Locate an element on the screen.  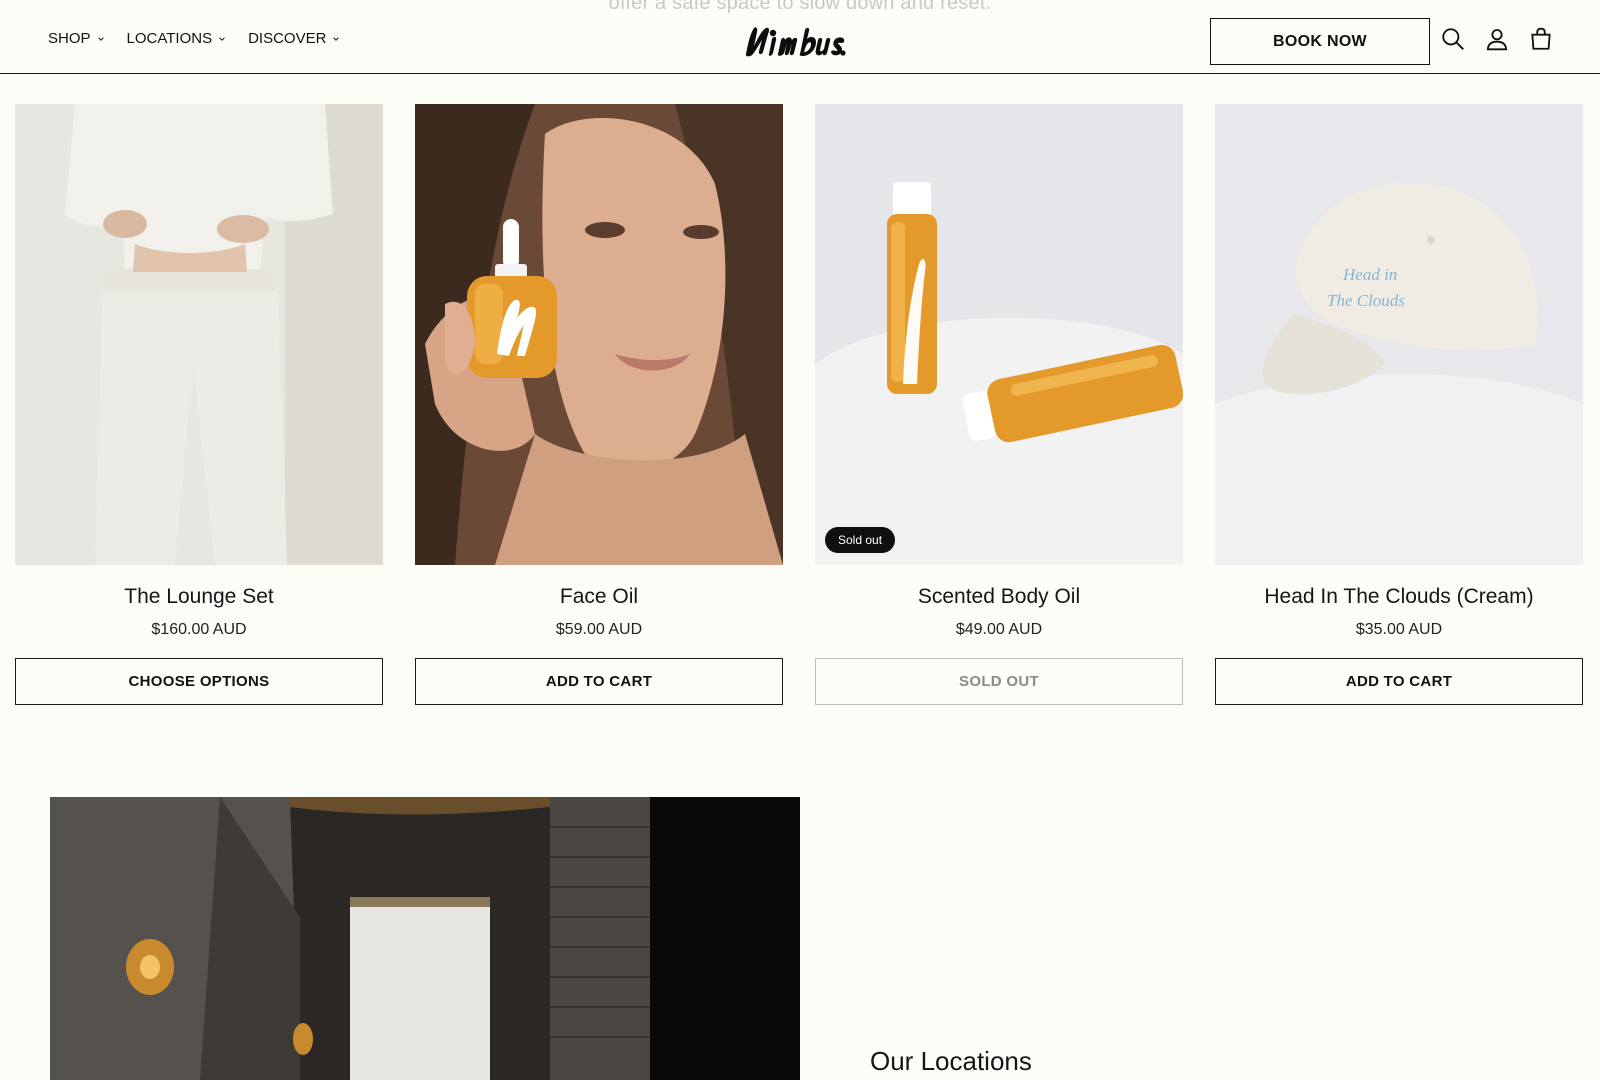
product-price: $59.00 AUD is located at coordinates (599, 629).